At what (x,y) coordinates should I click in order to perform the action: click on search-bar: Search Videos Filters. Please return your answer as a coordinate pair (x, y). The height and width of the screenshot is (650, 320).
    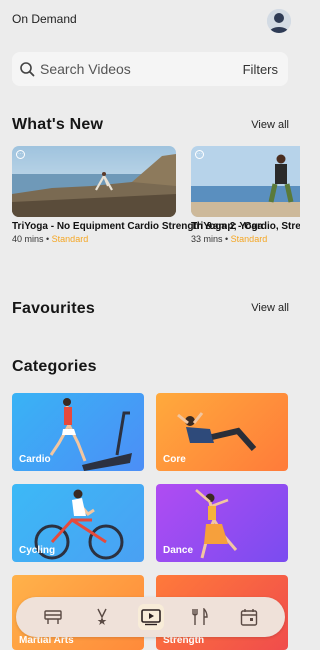
    Looking at the image, I should click on (150, 69).